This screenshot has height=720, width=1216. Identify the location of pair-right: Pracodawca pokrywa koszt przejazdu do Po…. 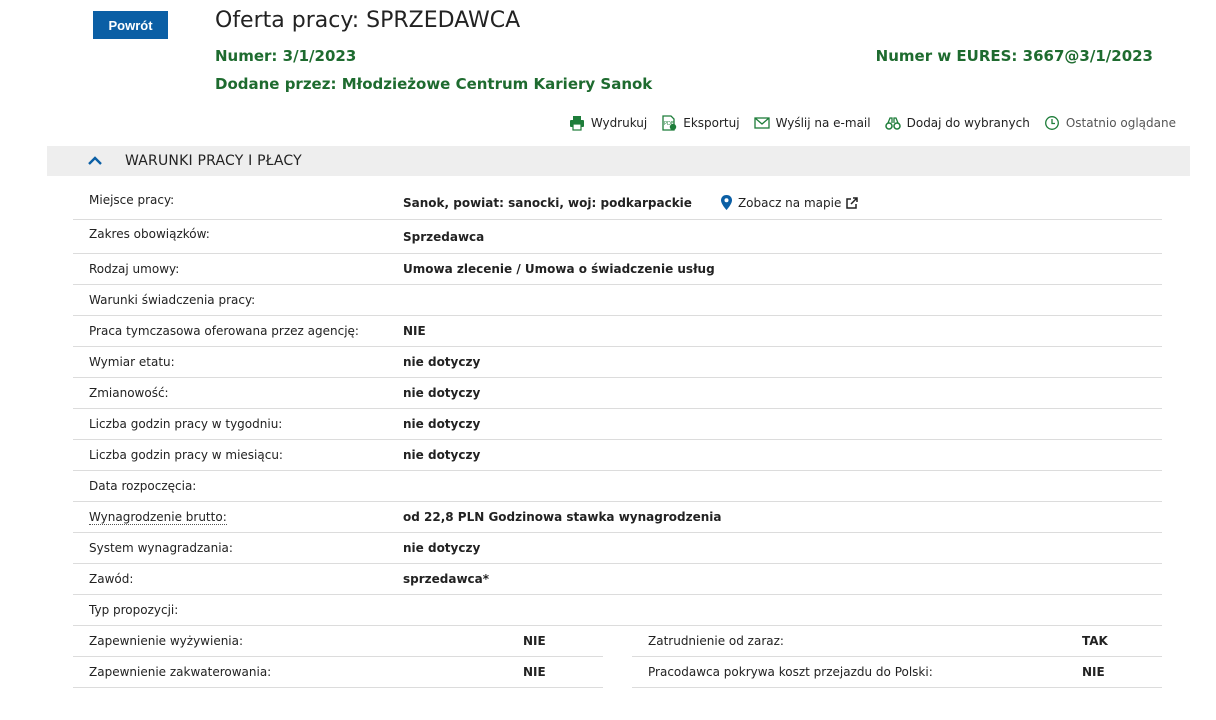
(897, 672).